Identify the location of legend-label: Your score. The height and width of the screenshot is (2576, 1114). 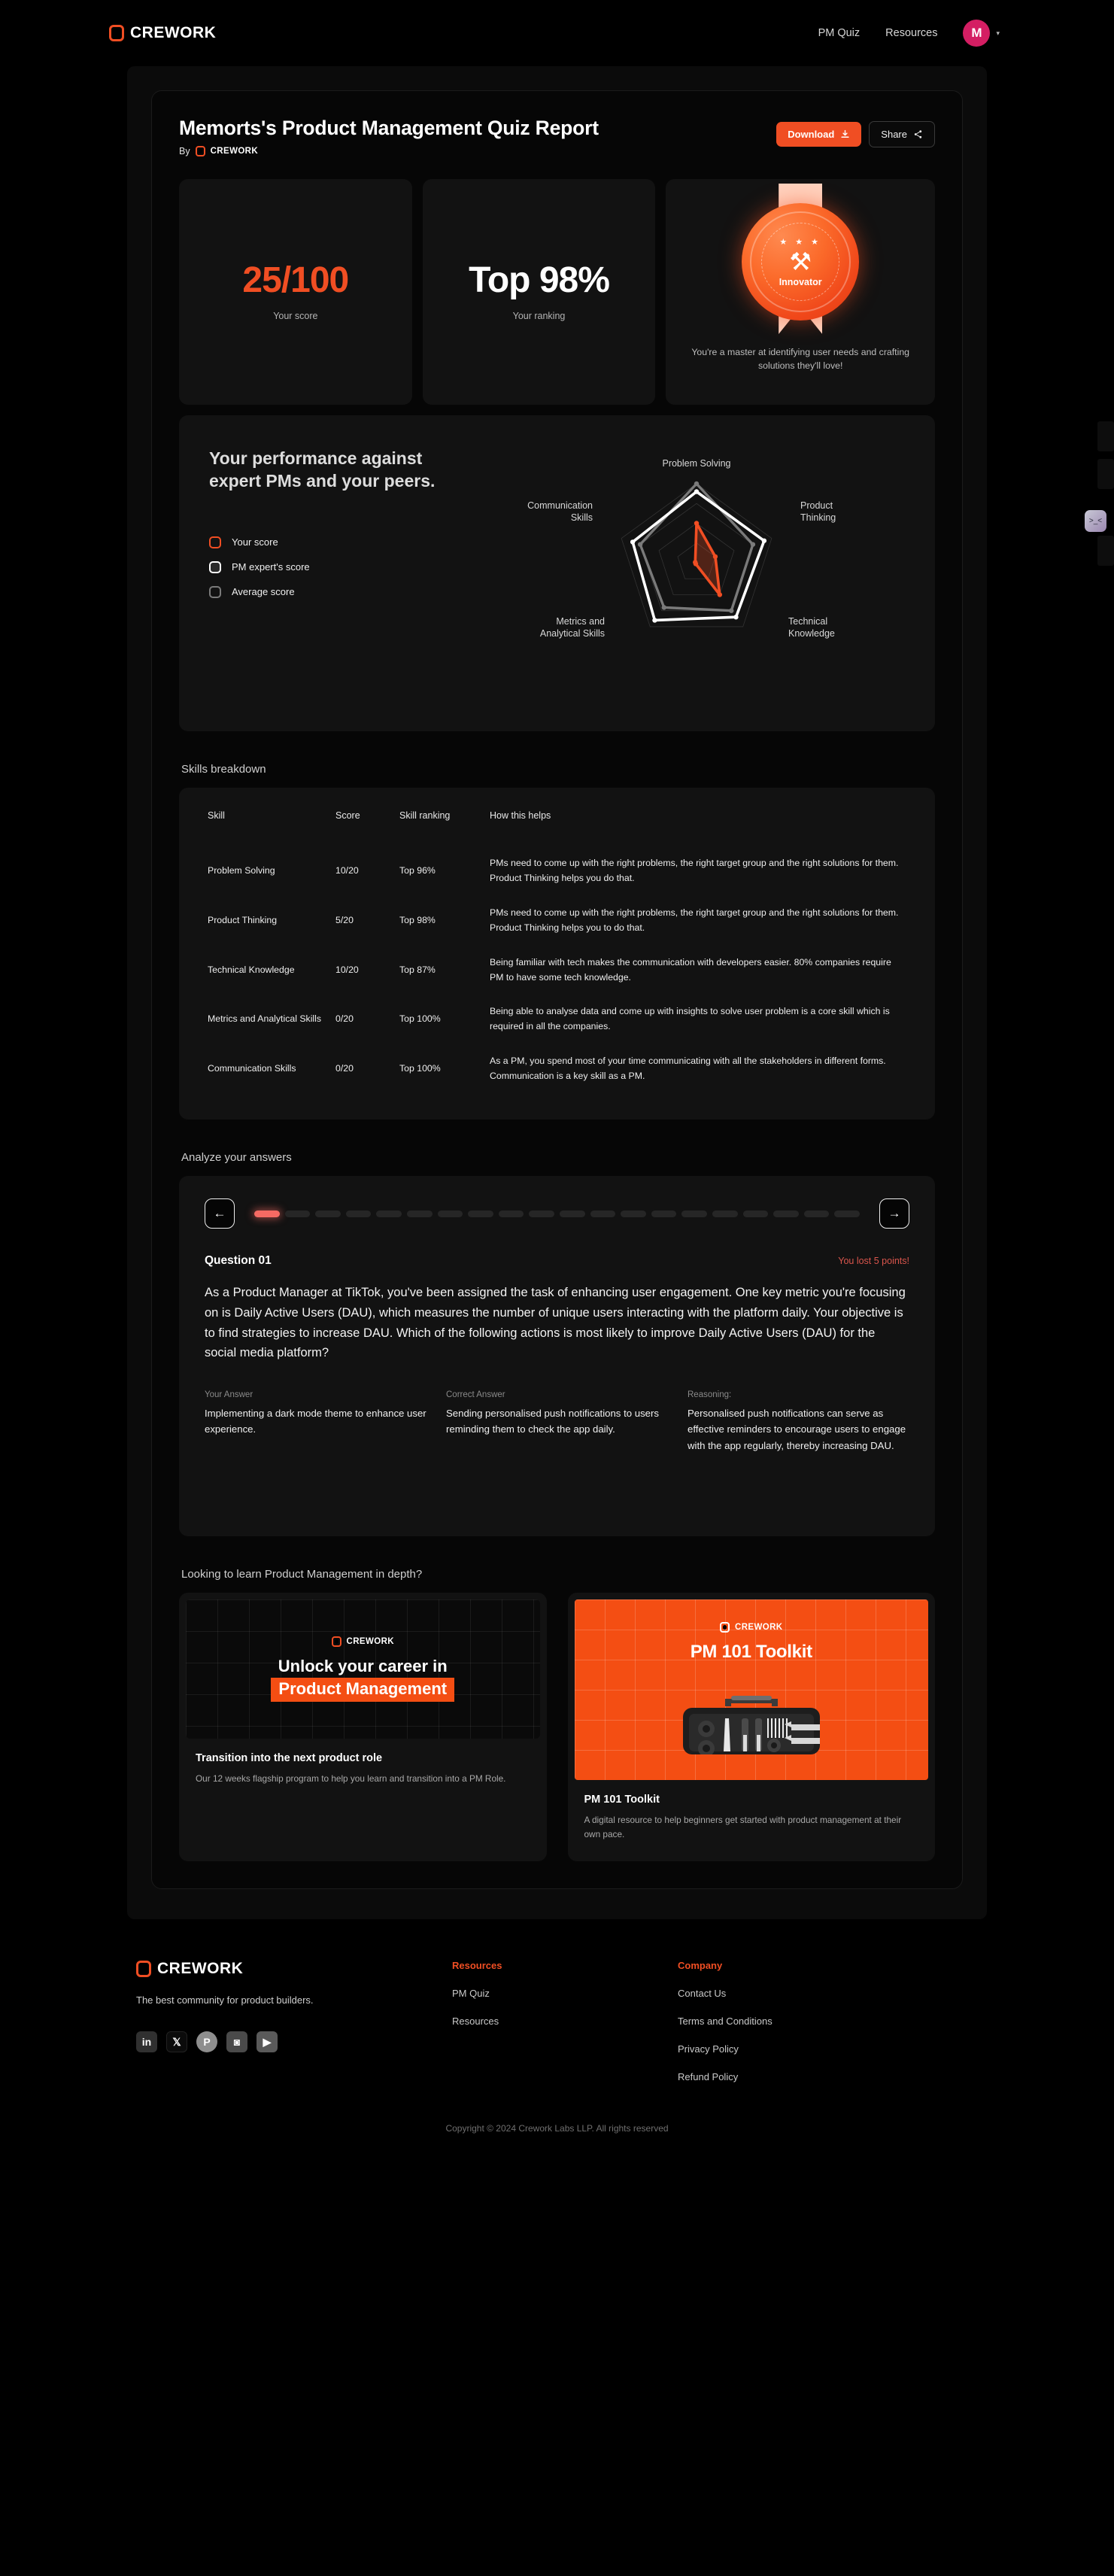
(255, 542).